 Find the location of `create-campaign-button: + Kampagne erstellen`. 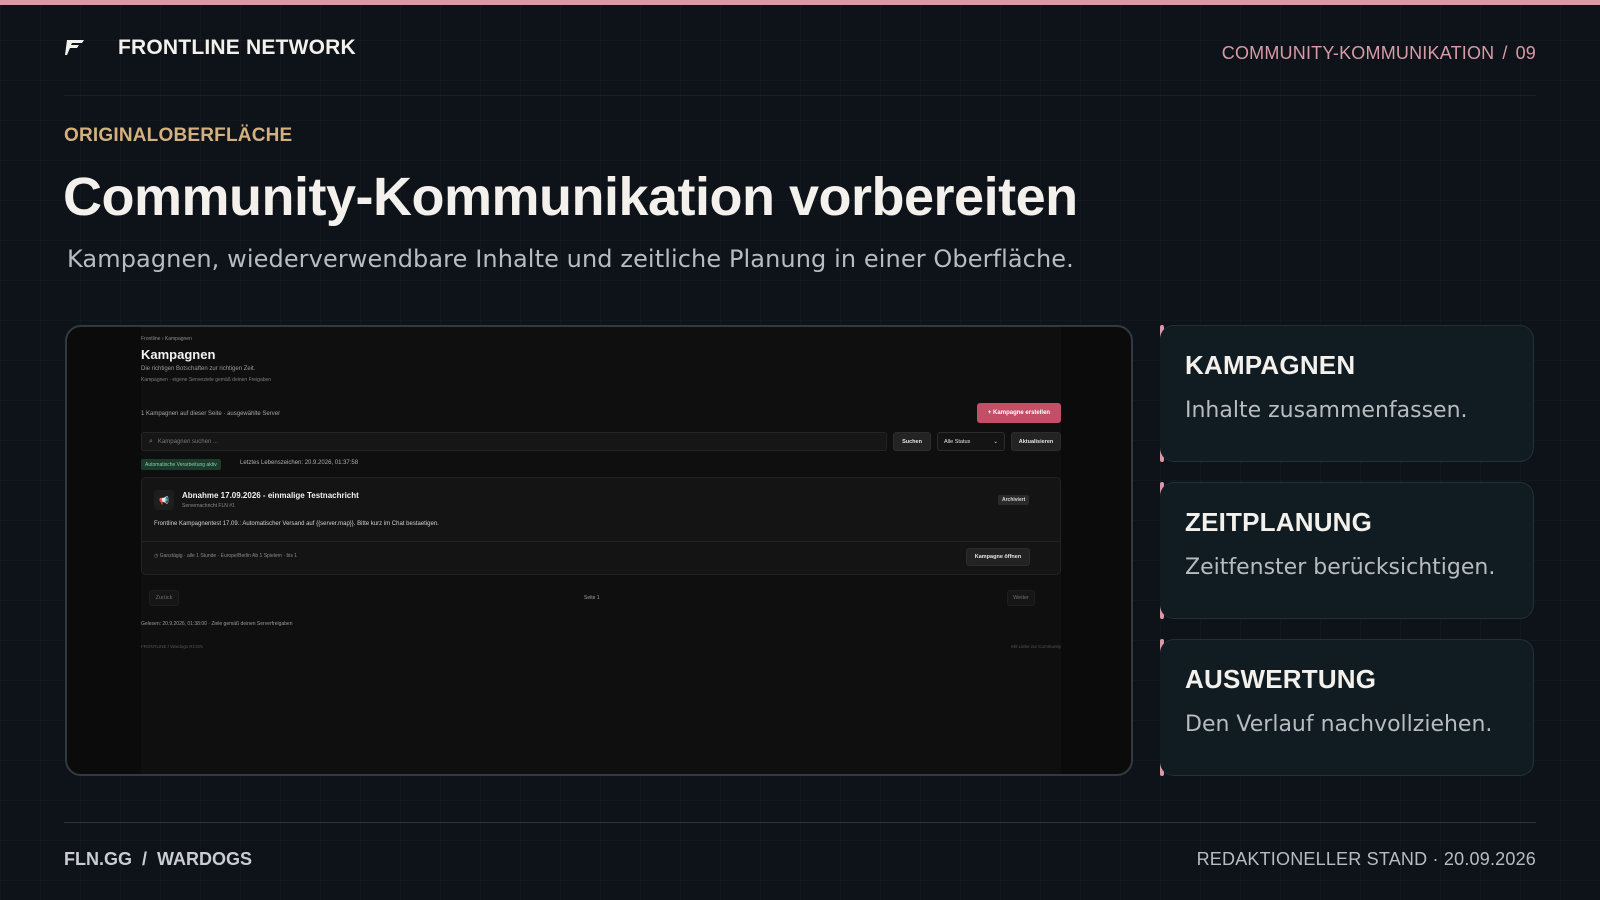

create-campaign-button: + Kampagne erstellen is located at coordinates (1019, 413).